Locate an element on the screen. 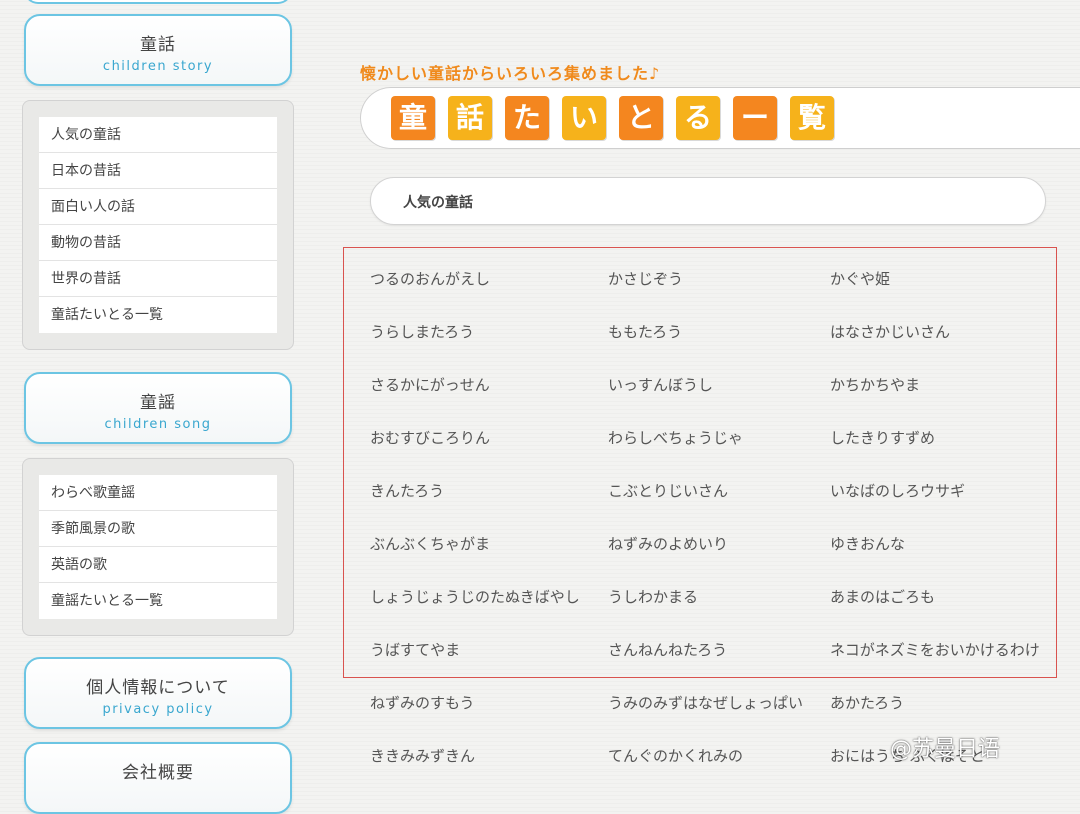  song-menu: わらべ歌童謡 季節風景の歌 英語の歌 童謡たいとる一覧 is located at coordinates (158, 547).